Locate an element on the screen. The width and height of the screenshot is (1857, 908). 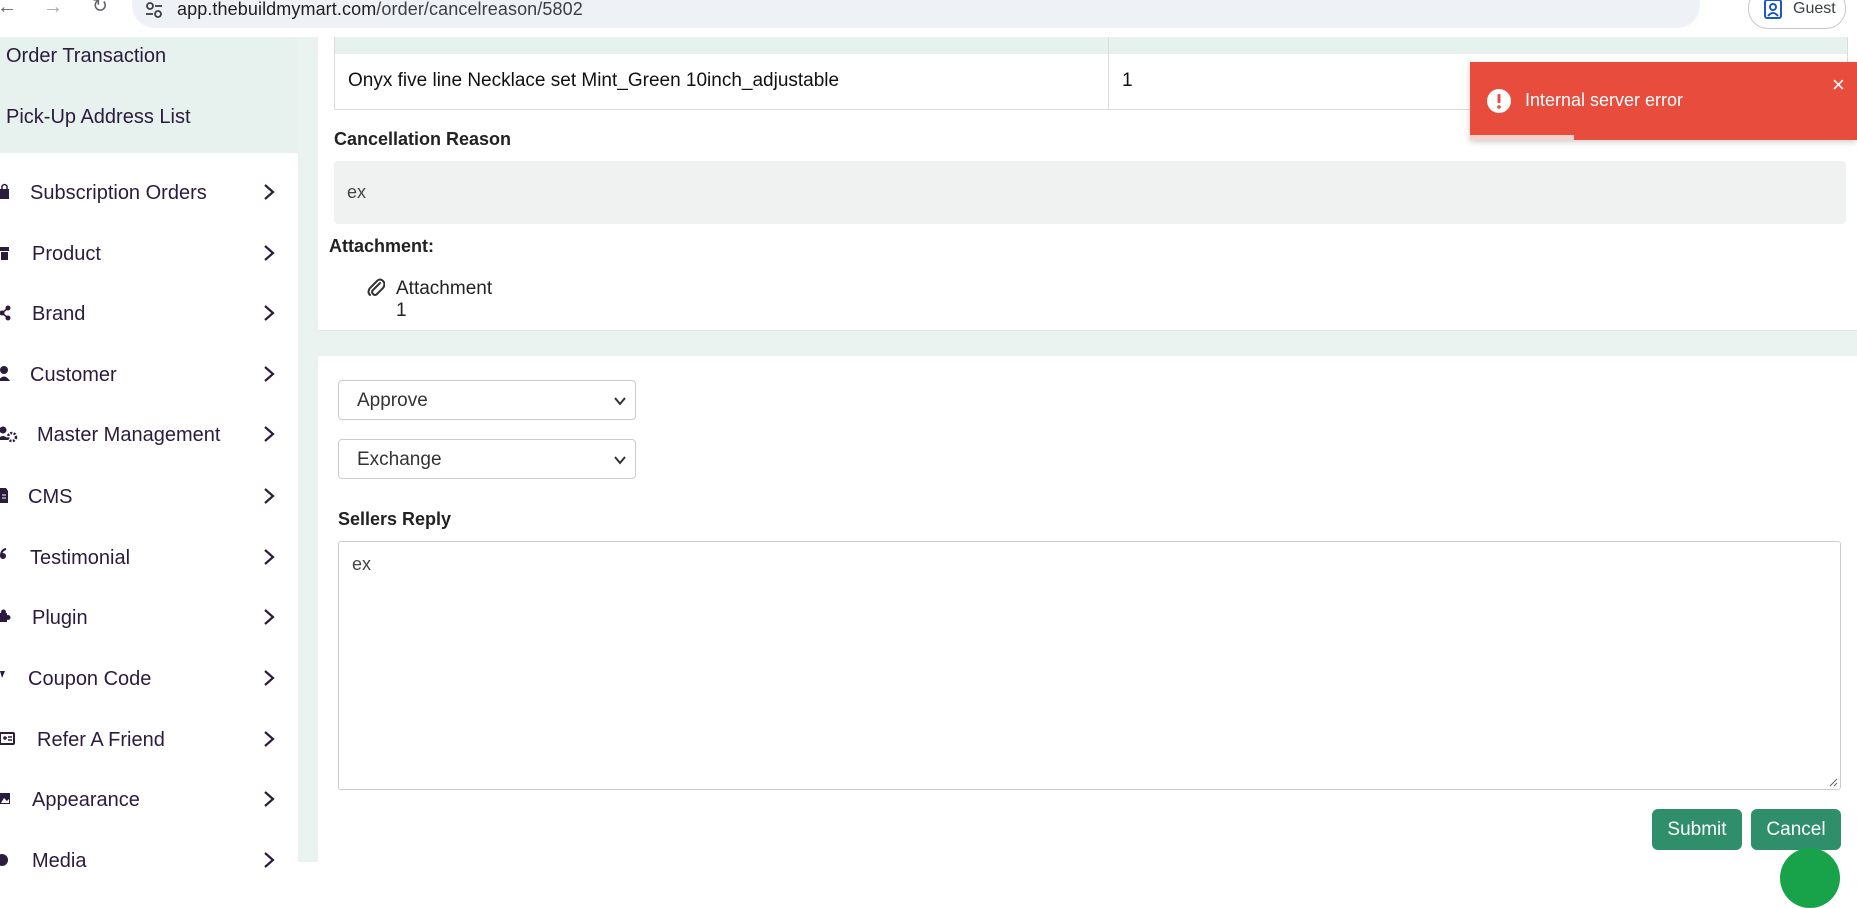
resolution-type-select-value: Exchange is located at coordinates (399, 459).